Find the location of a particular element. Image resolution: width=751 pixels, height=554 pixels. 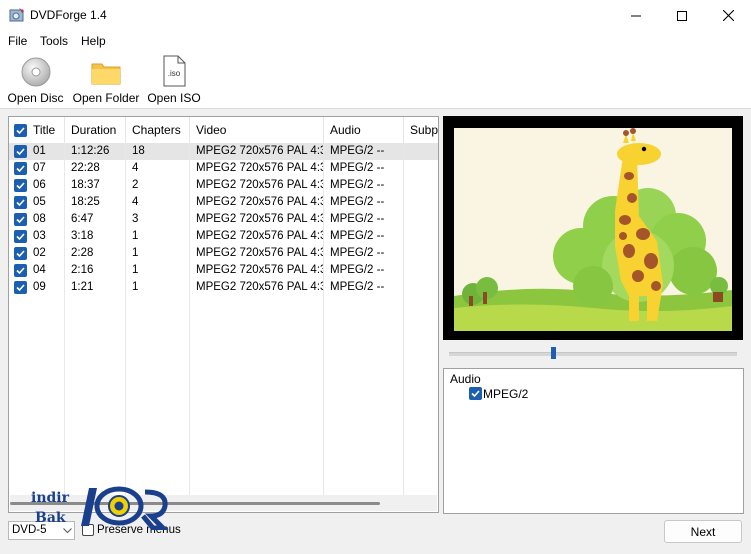

table-row: 08 6:47 3 MPEG2 720x576 PAL 4:3 MPEG/2 -- is located at coordinates (223, 219).